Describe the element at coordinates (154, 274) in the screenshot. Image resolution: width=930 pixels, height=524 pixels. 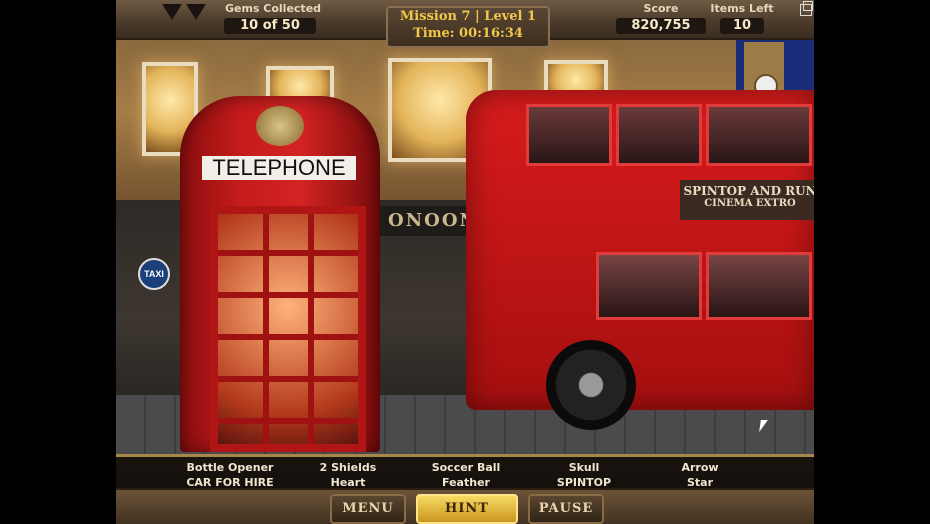
I see `taxi-sign: TAXI` at that location.